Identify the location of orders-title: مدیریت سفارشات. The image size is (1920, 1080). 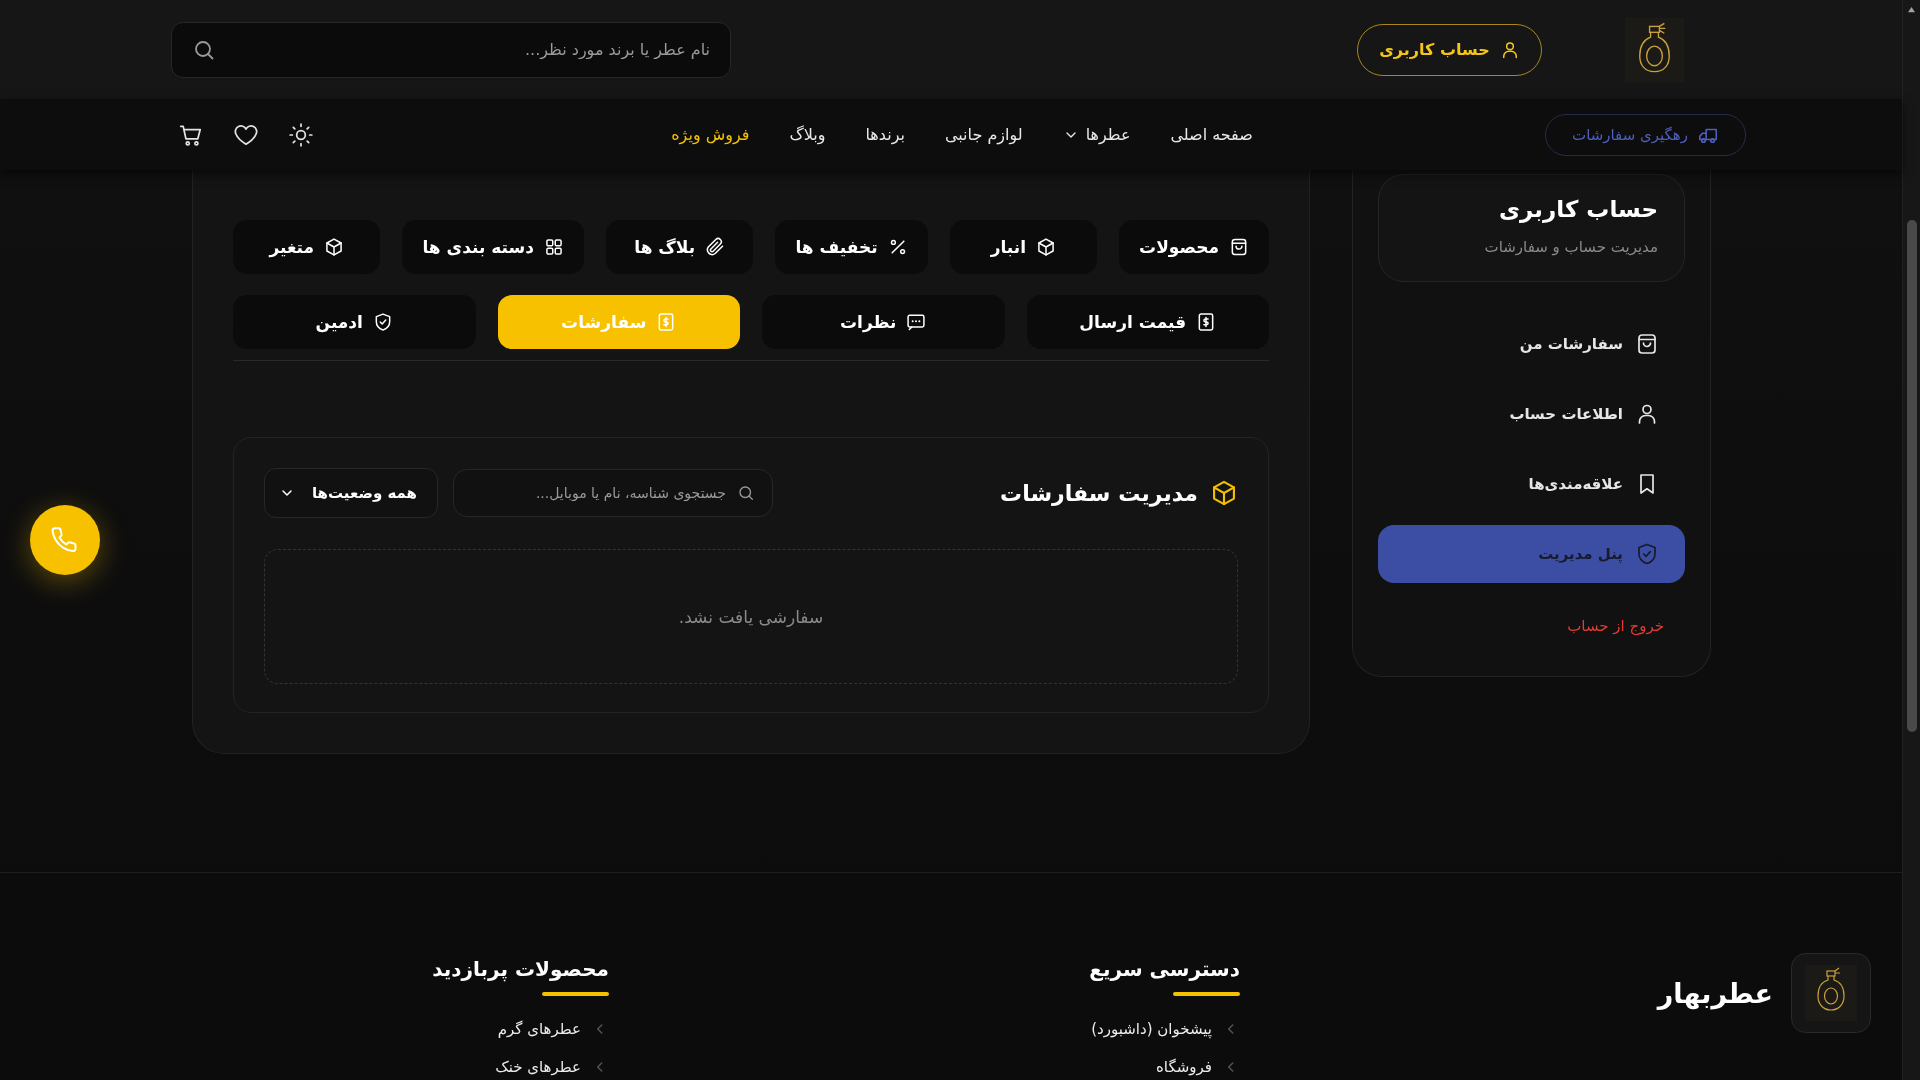
(1099, 493).